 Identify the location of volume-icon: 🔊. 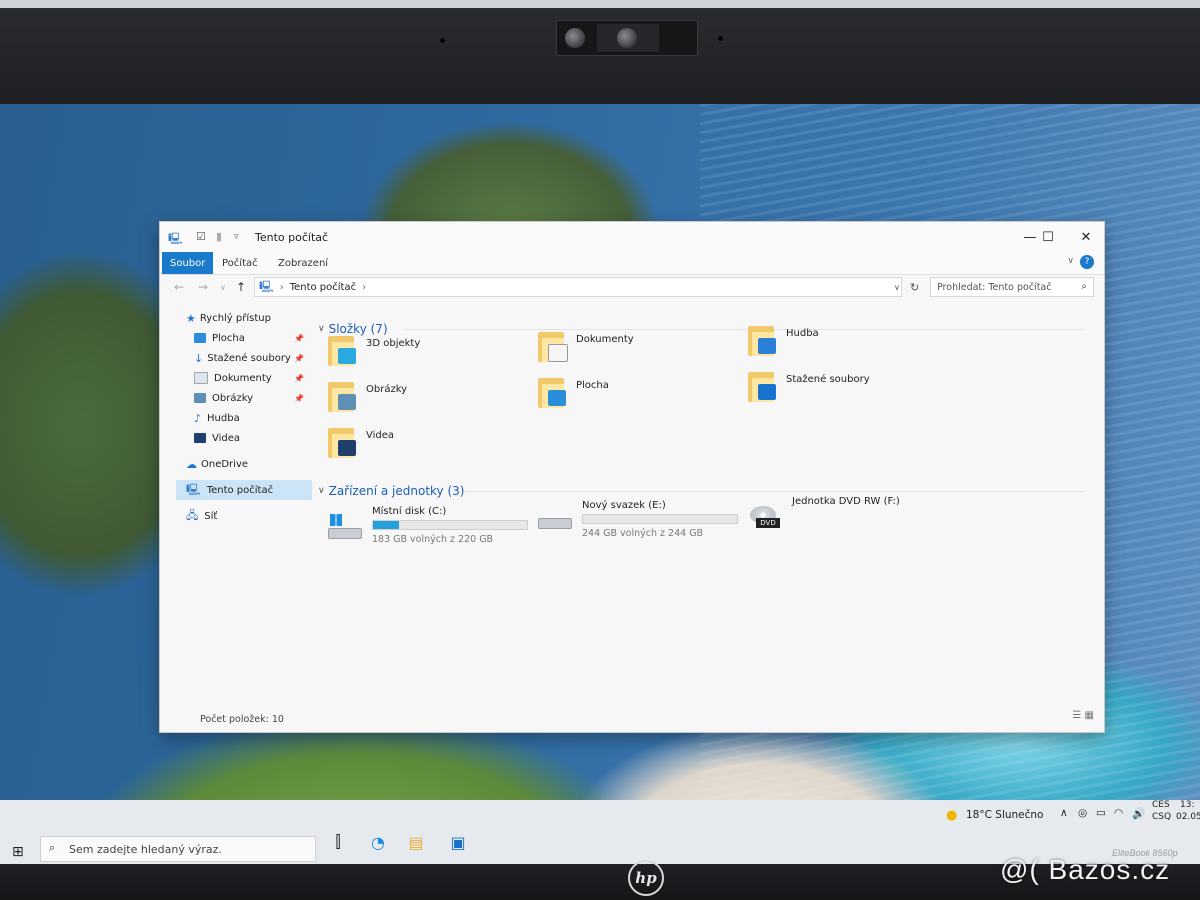
(1138, 813).